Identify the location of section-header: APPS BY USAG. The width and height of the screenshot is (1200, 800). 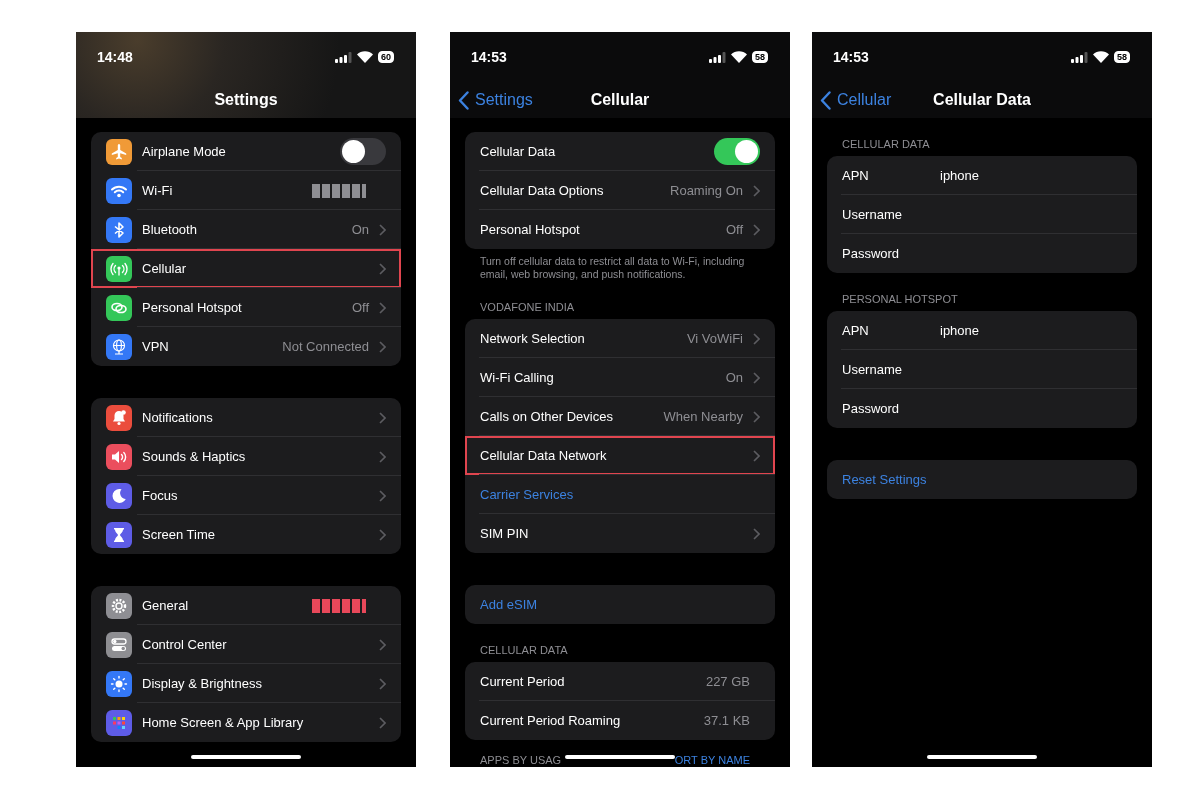
(521, 760).